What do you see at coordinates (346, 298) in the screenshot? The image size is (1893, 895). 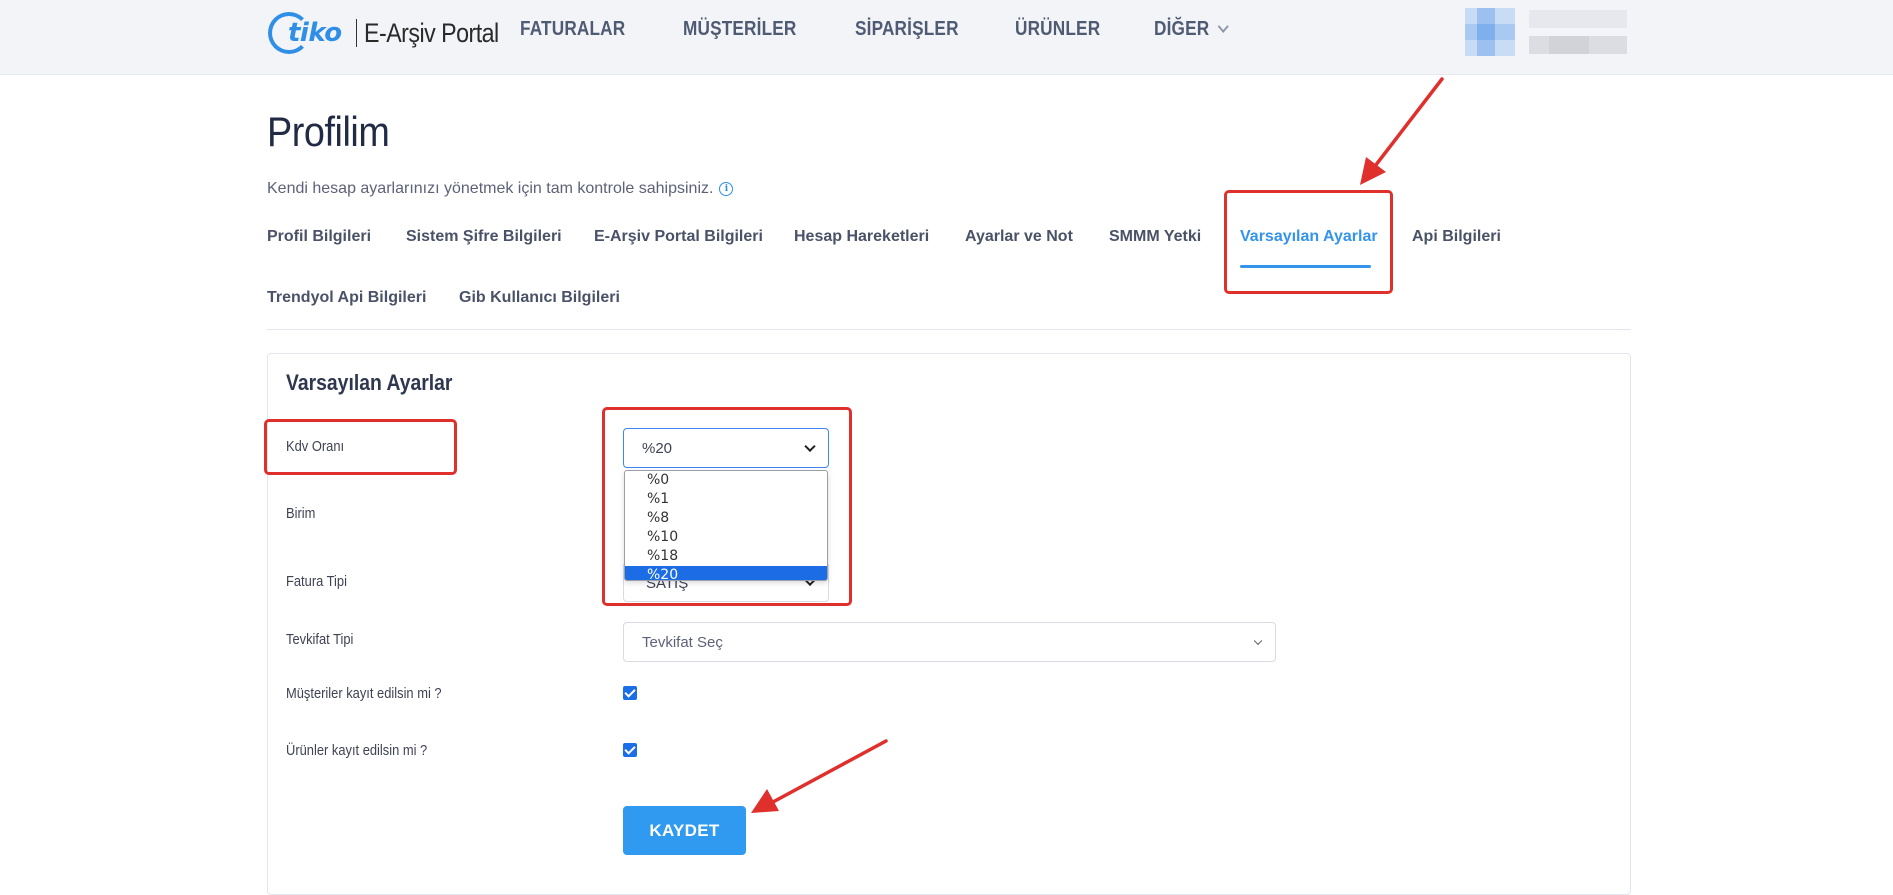 I see `tab-trendyol-api: Trendyol Api Bilgileri` at bounding box center [346, 298].